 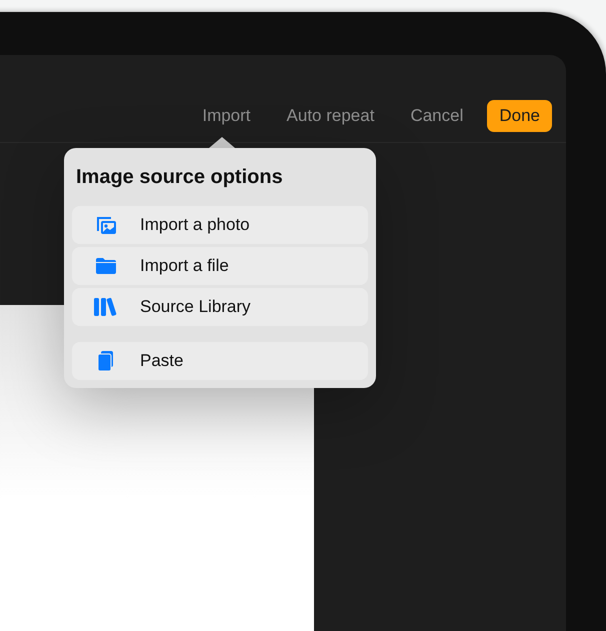 I want to click on done-button: Done, so click(x=519, y=116).